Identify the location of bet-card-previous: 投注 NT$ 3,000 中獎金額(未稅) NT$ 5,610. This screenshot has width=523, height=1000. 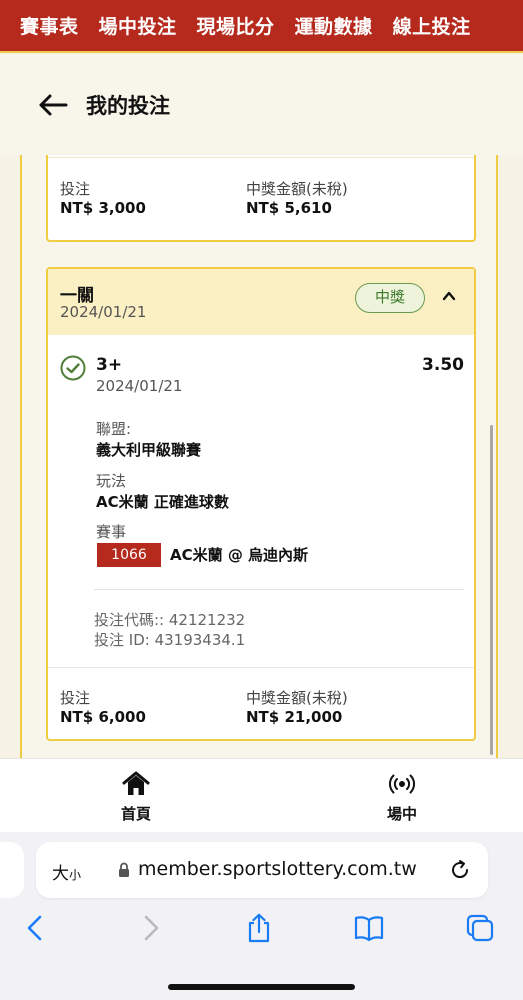
(261, 198).